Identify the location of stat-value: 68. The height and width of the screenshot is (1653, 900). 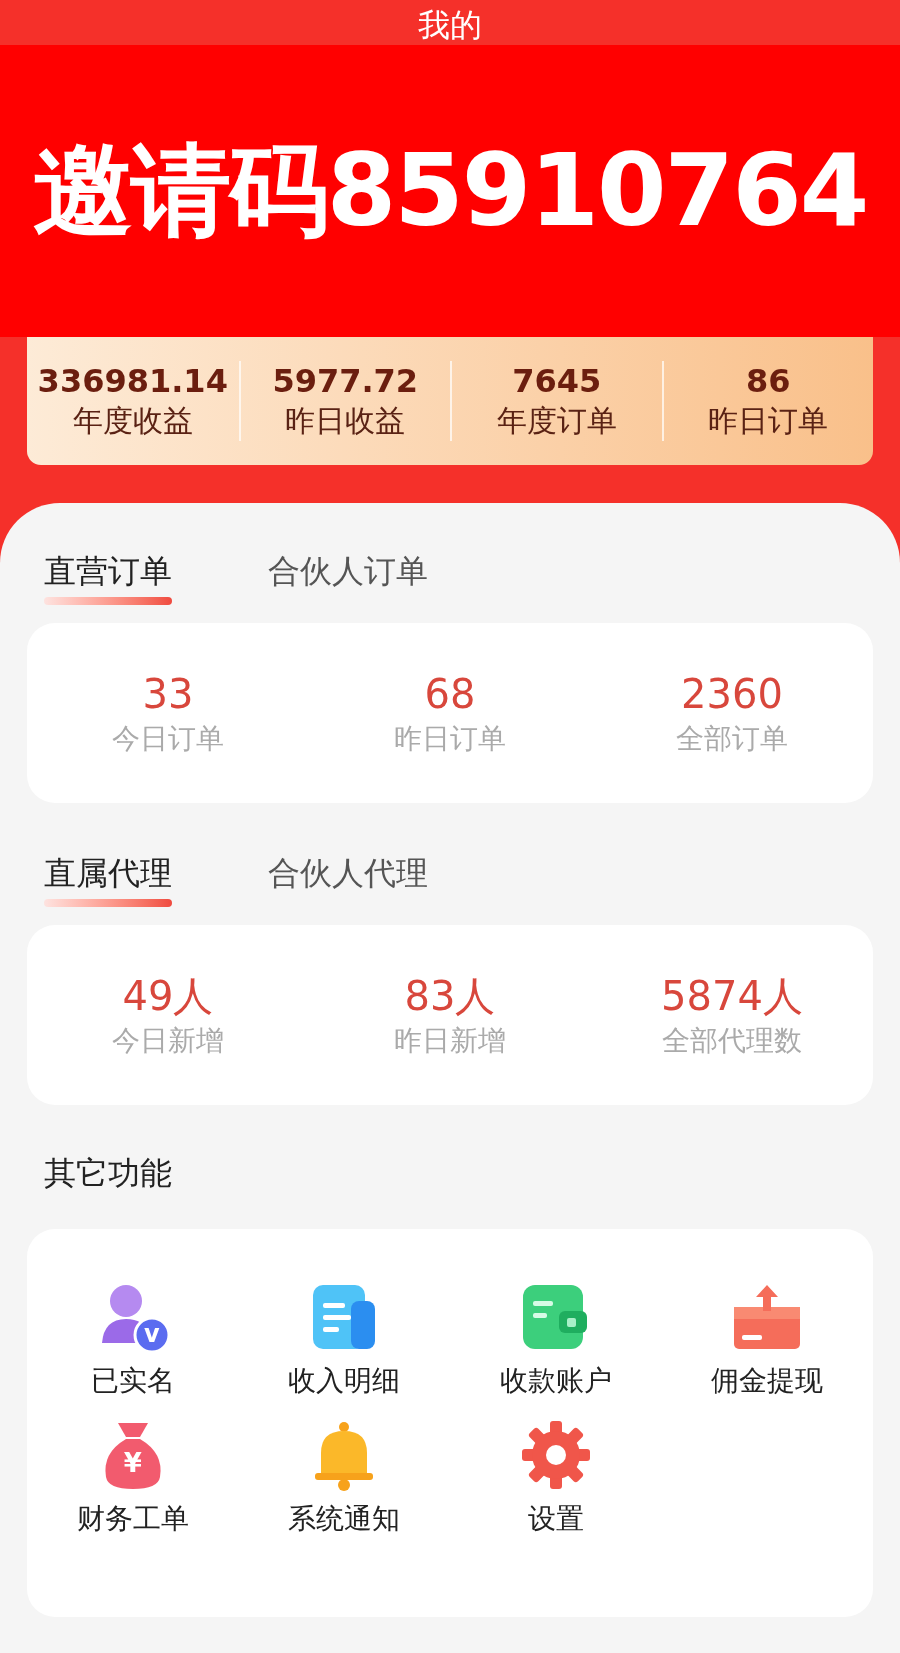
(450, 694).